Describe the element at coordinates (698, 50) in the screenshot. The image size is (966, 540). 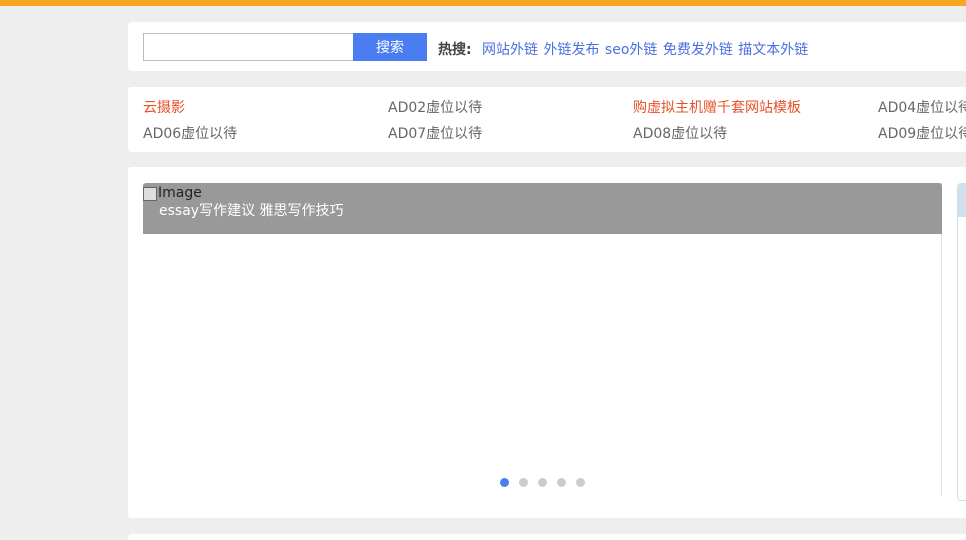
I see `hot-link: 免费发外链` at that location.